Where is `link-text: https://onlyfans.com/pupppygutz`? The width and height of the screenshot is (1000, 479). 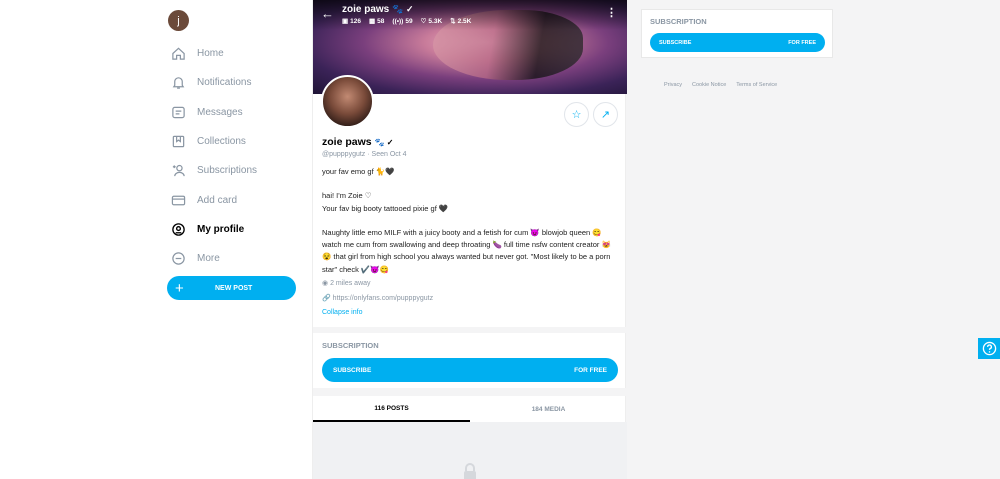 link-text: https://onlyfans.com/pupppygutz is located at coordinates (383, 298).